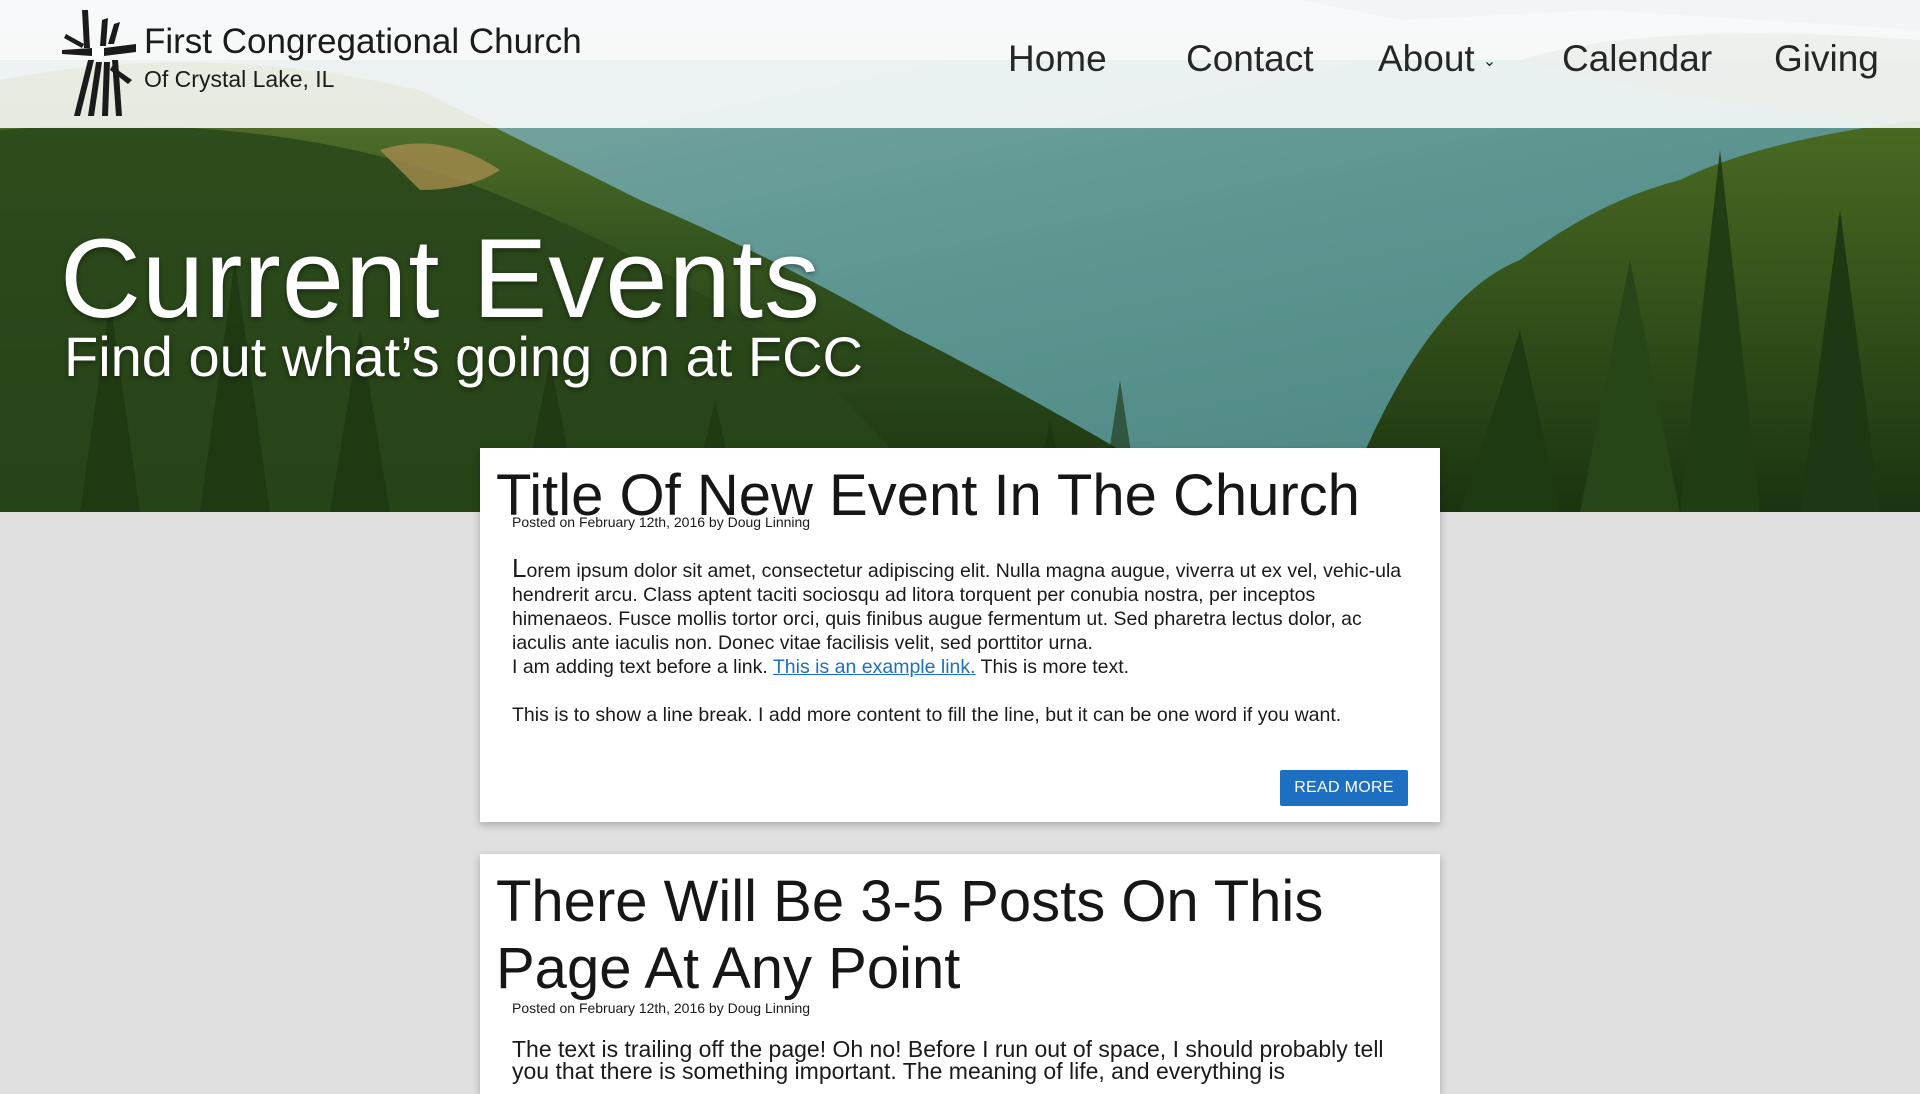  I want to click on nav-item-contact: Contact, so click(1250, 59).